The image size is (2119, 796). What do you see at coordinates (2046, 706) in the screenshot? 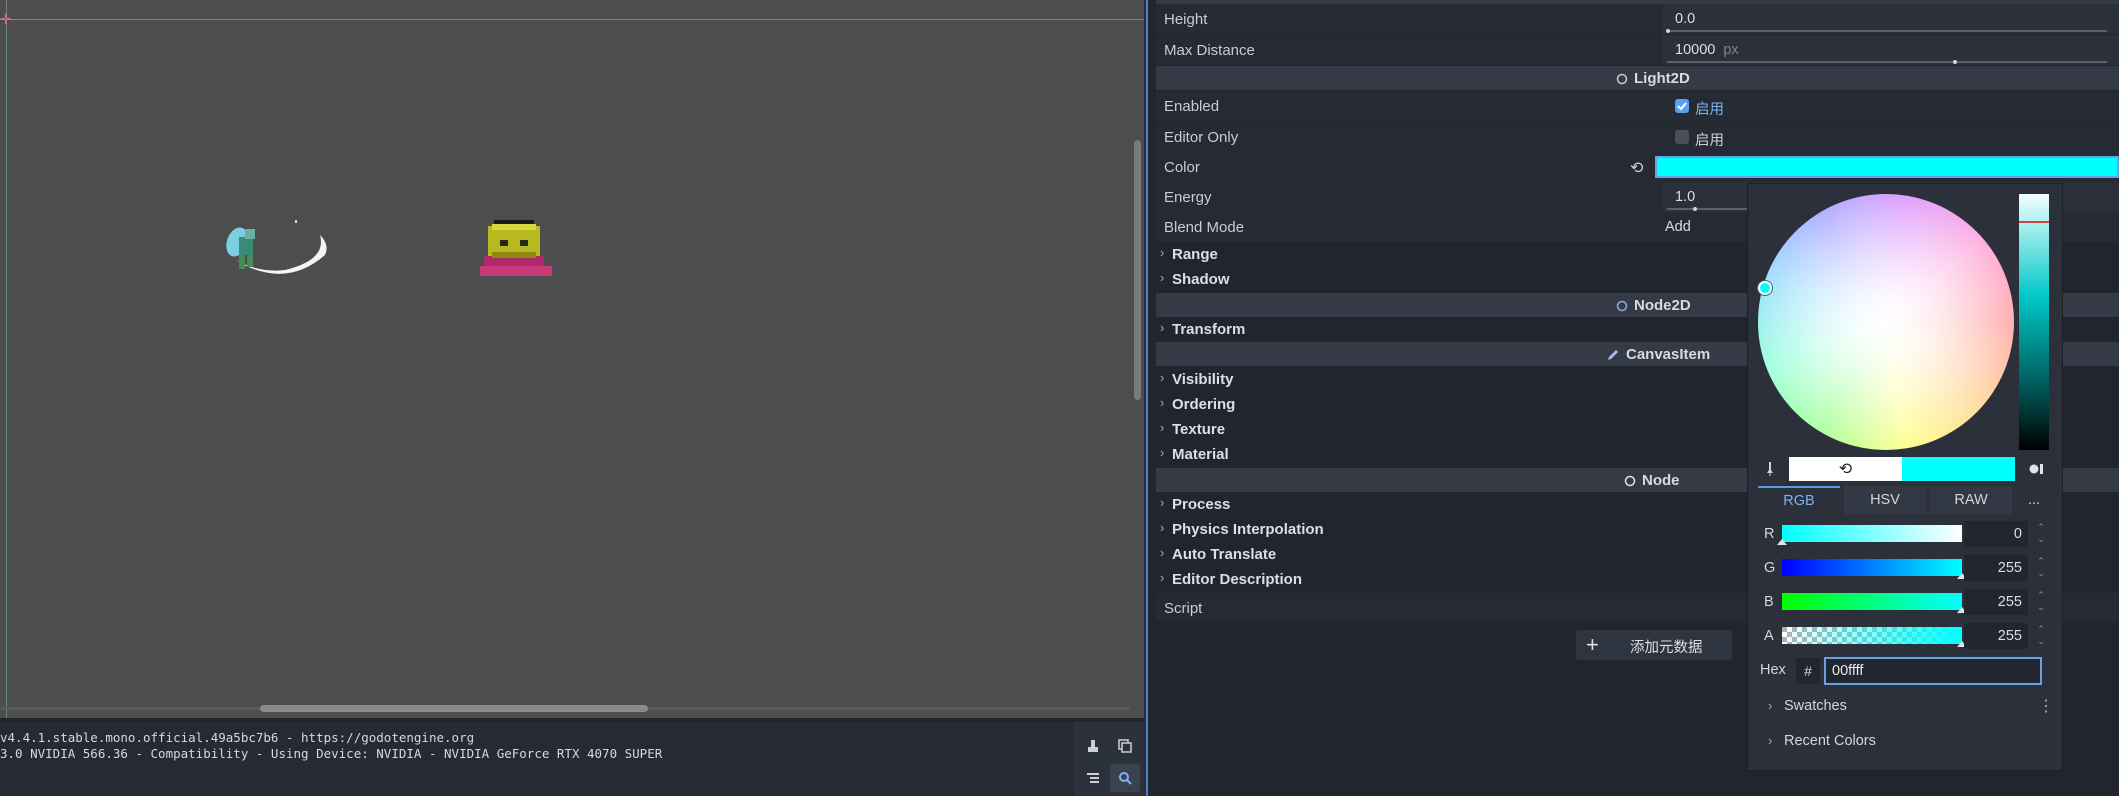
I see `kebab-menu-icon: ⋮` at bounding box center [2046, 706].